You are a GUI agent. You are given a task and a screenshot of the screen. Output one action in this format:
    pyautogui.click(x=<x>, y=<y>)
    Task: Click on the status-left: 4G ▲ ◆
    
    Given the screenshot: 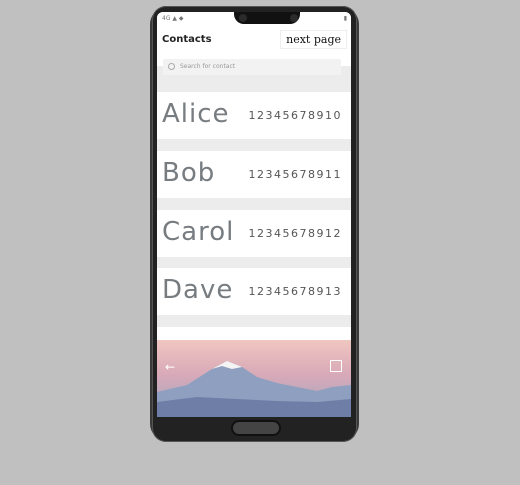 What is the action you would take?
    pyautogui.click(x=173, y=18)
    